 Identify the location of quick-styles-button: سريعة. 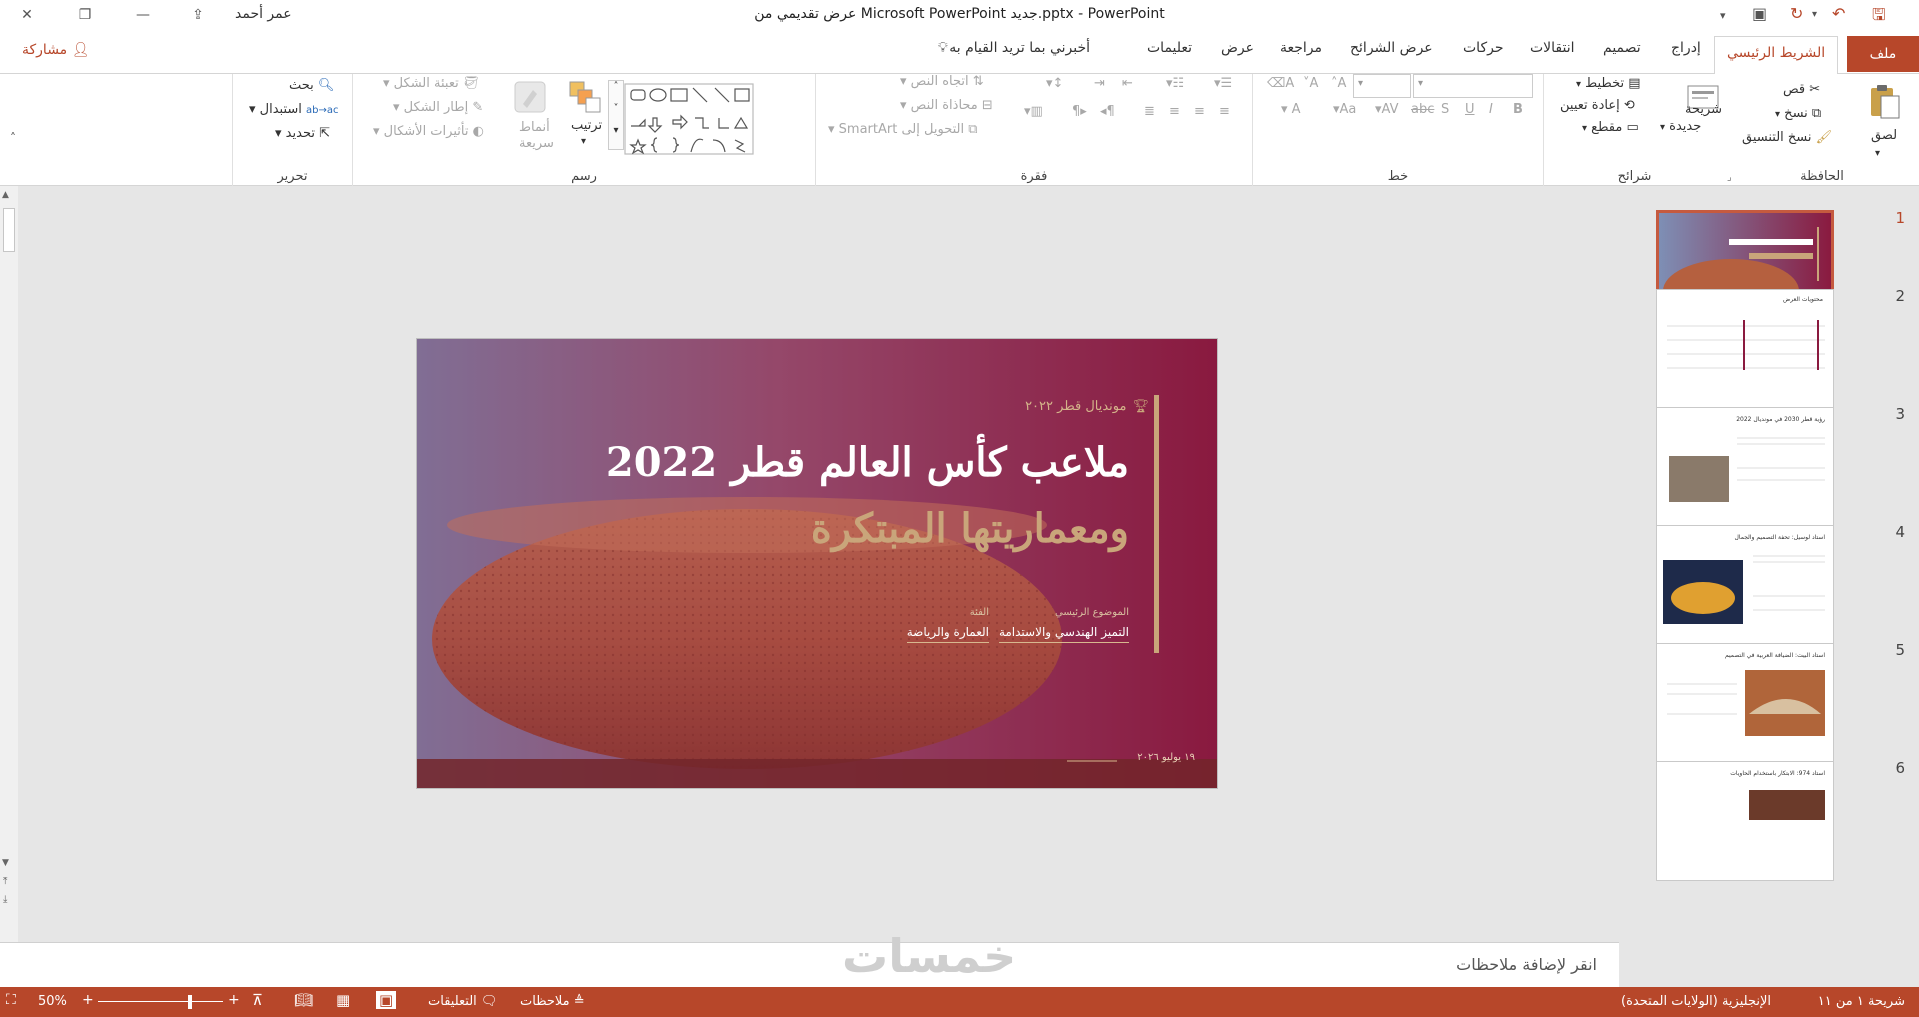
(536, 143).